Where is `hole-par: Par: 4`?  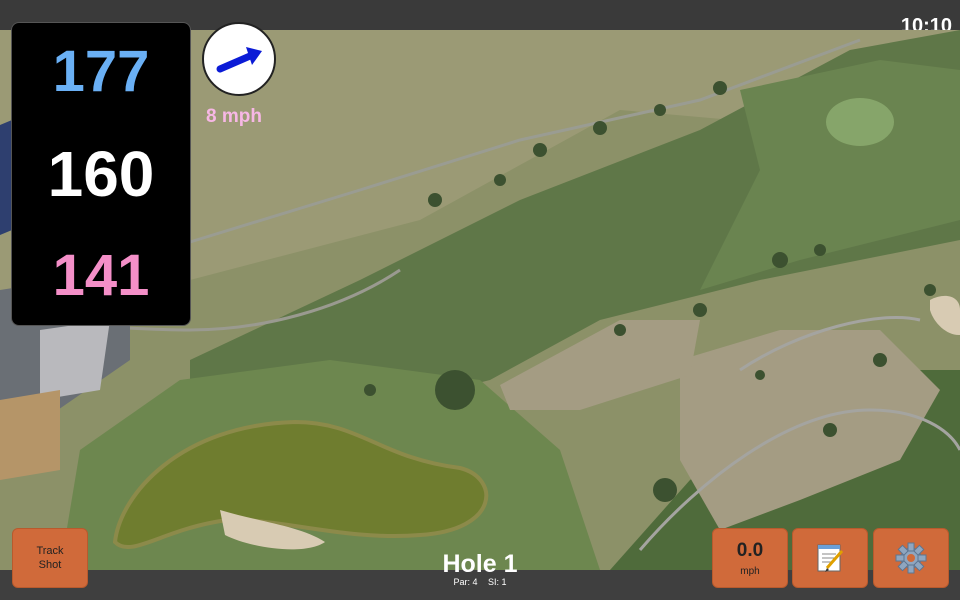
hole-par: Par: 4 is located at coordinates (465, 582).